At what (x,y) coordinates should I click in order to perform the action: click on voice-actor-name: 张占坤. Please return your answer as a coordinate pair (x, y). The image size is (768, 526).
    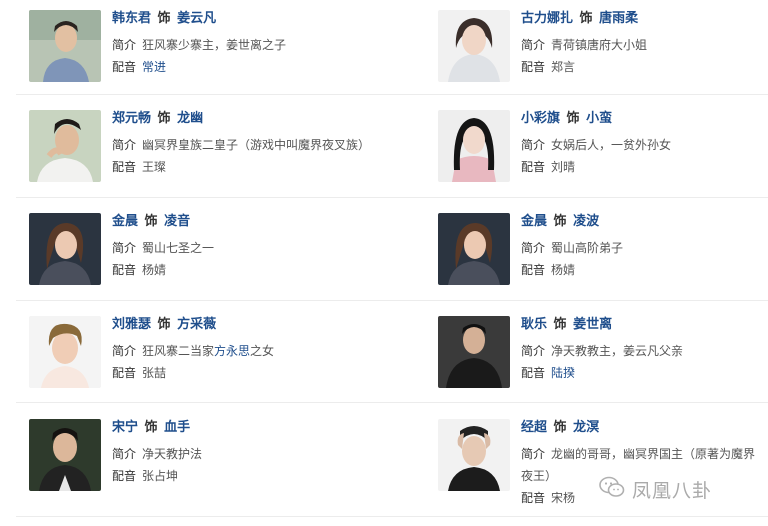
    Looking at the image, I should click on (160, 476).